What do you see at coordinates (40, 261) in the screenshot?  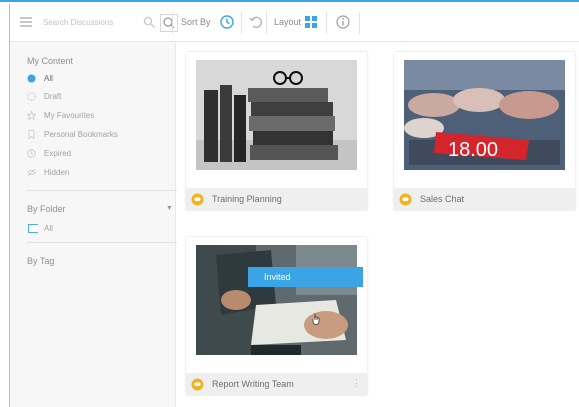 I see `by-tag-heading: By Tag` at bounding box center [40, 261].